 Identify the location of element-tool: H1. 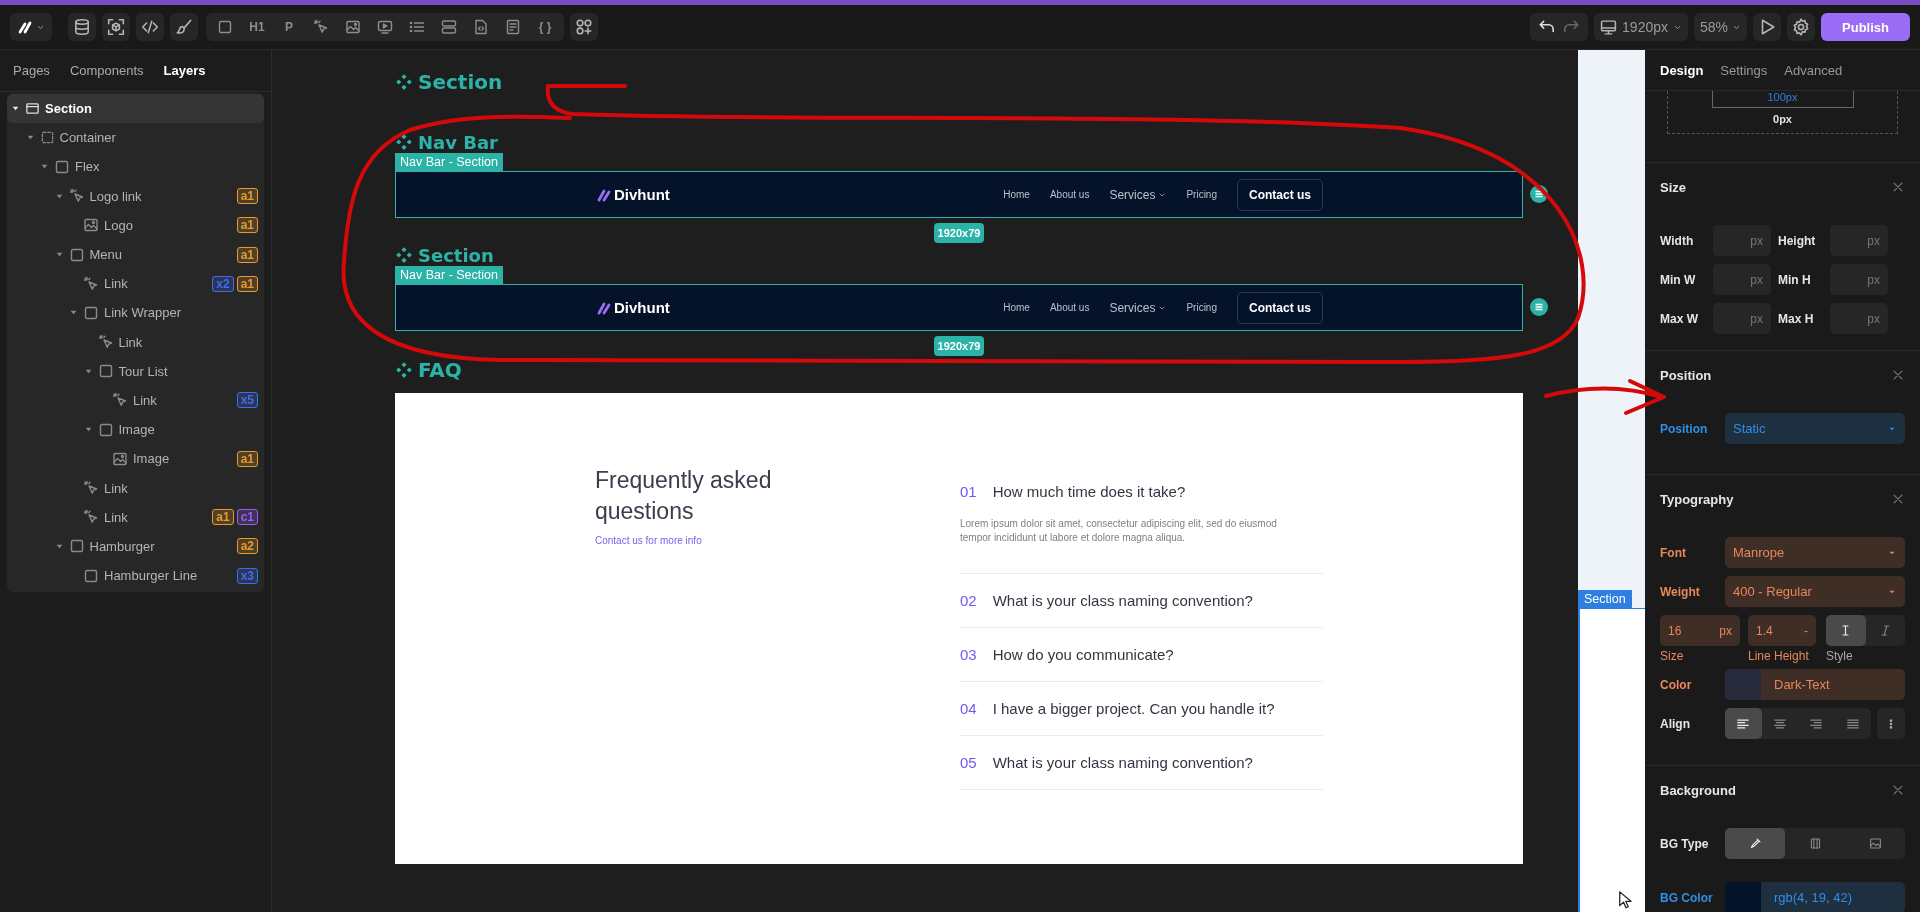
(257, 27).